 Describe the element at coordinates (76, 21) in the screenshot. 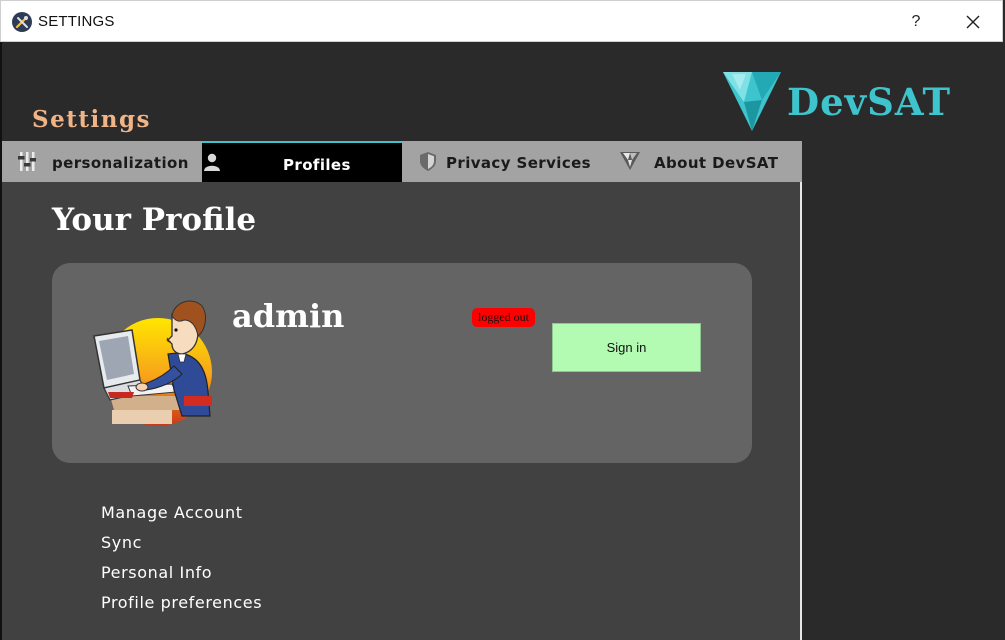

I see `window-title: SETTINGS` at that location.